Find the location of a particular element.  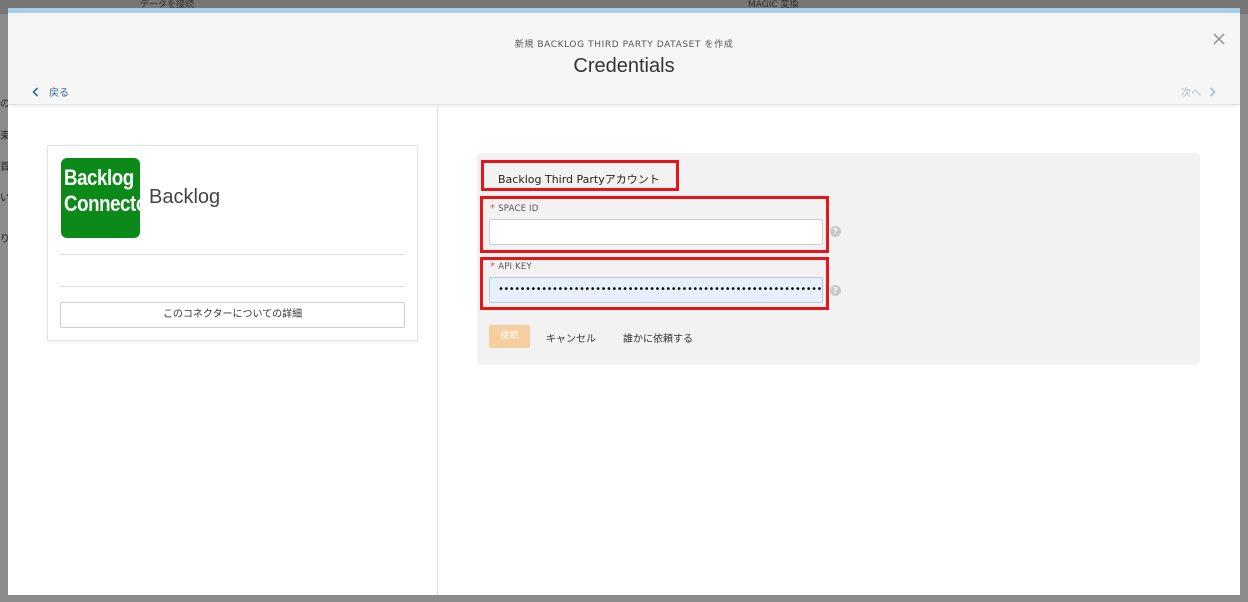

cancel-button: キャンセル is located at coordinates (571, 337).